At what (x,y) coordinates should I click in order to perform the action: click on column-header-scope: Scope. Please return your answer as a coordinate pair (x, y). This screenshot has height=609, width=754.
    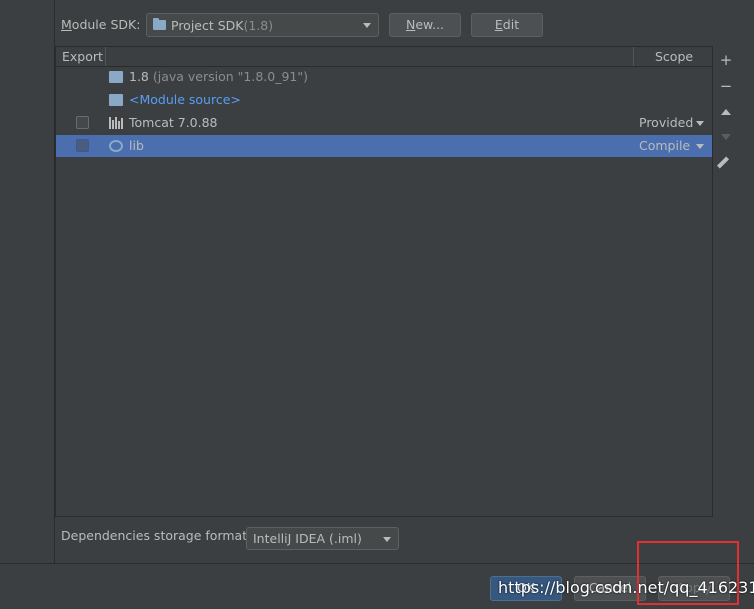
    Looking at the image, I should click on (674, 56).